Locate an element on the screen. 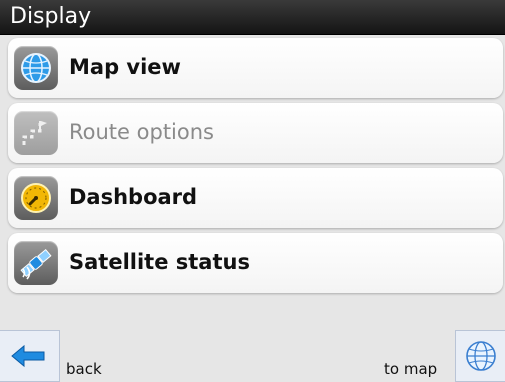 The image size is (505, 382). back-arrow-icon is located at coordinates (28, 356).